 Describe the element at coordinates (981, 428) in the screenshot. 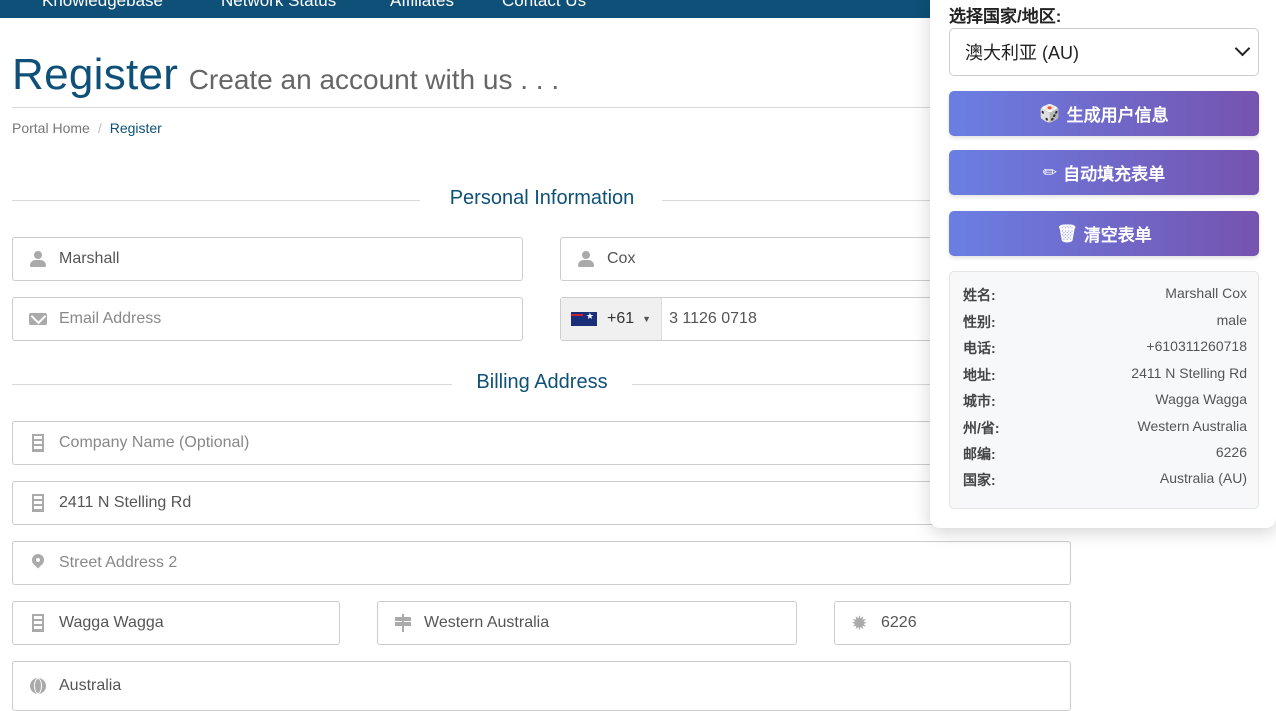

I see `info-key: 州/省:` at that location.